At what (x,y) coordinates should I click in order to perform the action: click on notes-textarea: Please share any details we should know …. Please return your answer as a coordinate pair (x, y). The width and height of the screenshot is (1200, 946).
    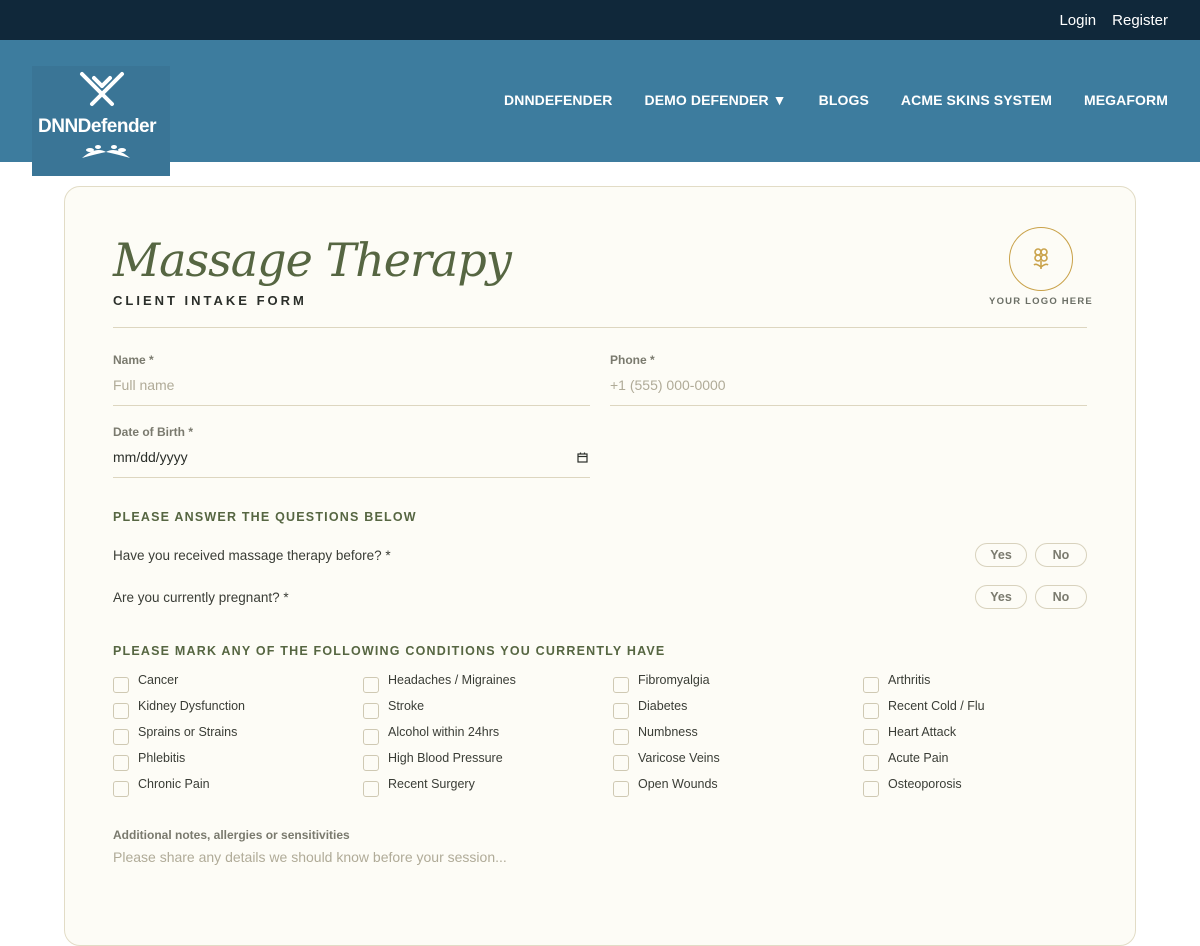
    Looking at the image, I should click on (310, 857).